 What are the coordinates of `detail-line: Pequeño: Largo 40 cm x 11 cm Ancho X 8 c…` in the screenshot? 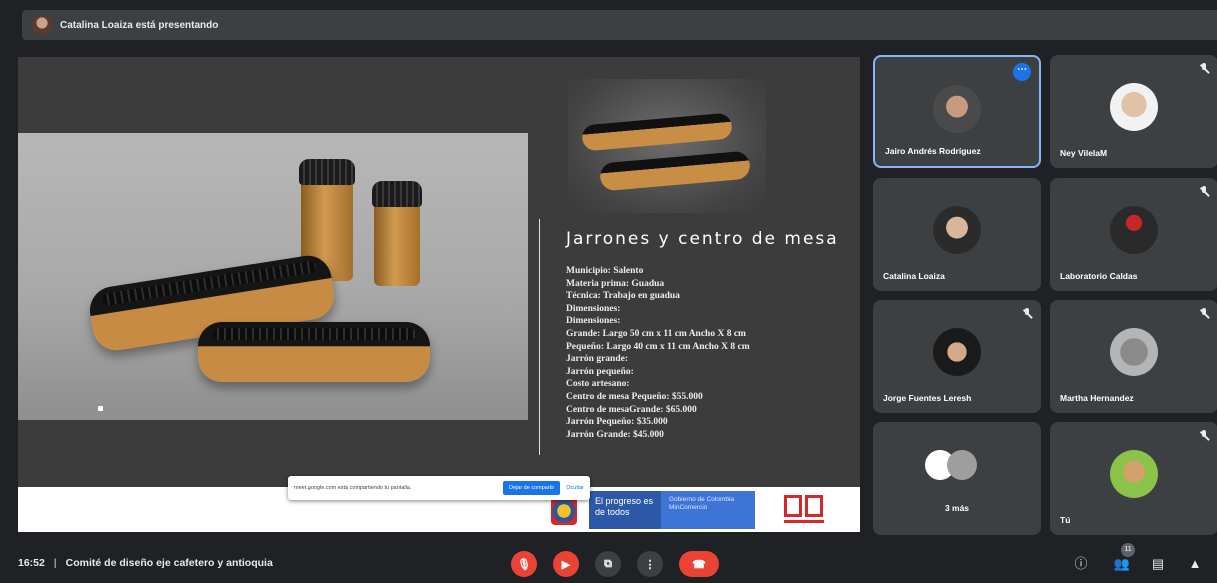 It's located at (658, 346).